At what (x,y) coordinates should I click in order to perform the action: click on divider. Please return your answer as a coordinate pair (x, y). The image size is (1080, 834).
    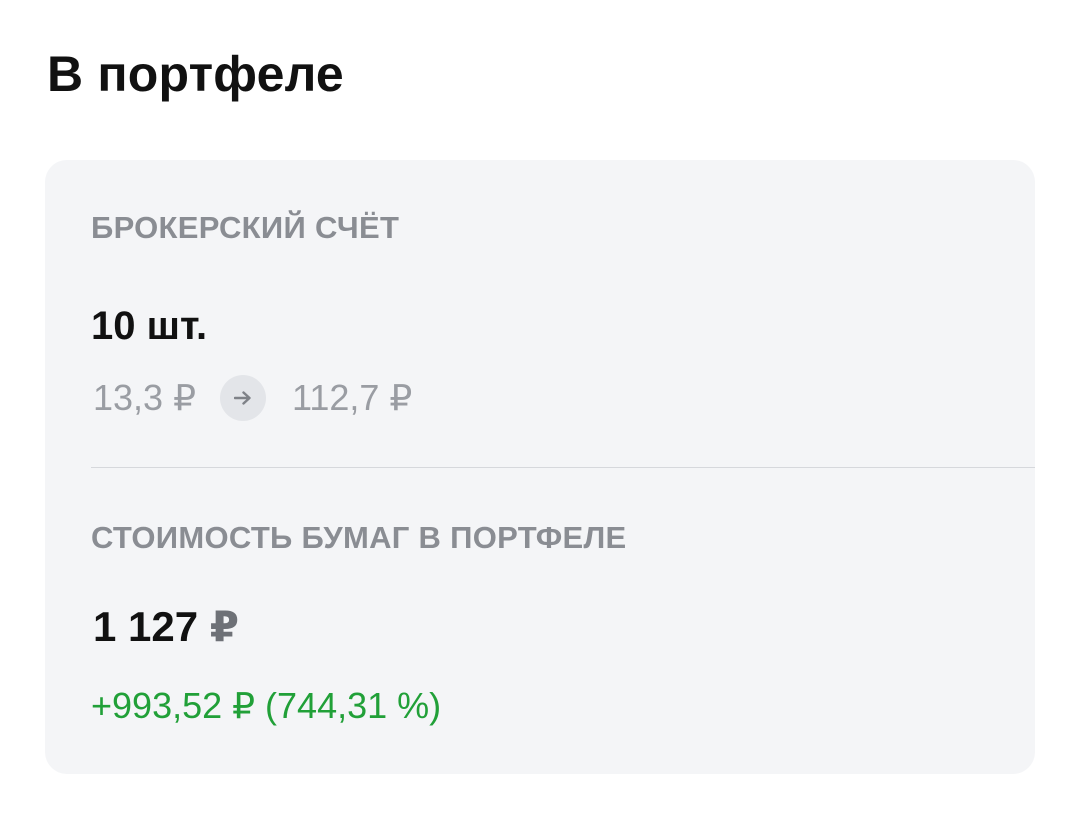
    Looking at the image, I should click on (563, 467).